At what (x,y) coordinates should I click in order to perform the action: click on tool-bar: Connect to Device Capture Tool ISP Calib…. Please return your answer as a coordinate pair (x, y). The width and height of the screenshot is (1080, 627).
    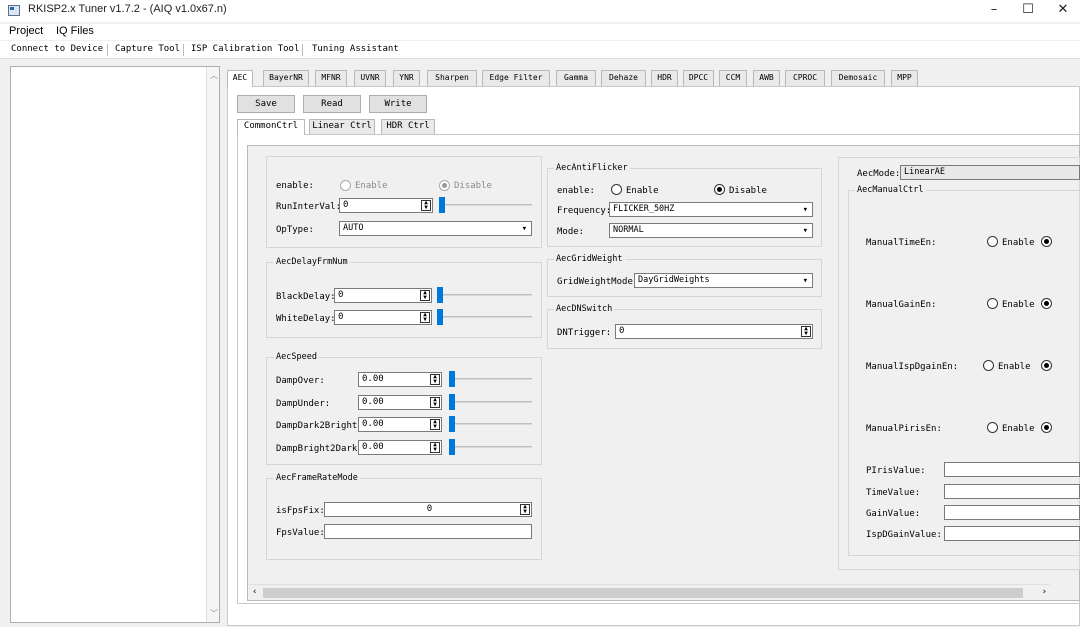
    Looking at the image, I should click on (540, 50).